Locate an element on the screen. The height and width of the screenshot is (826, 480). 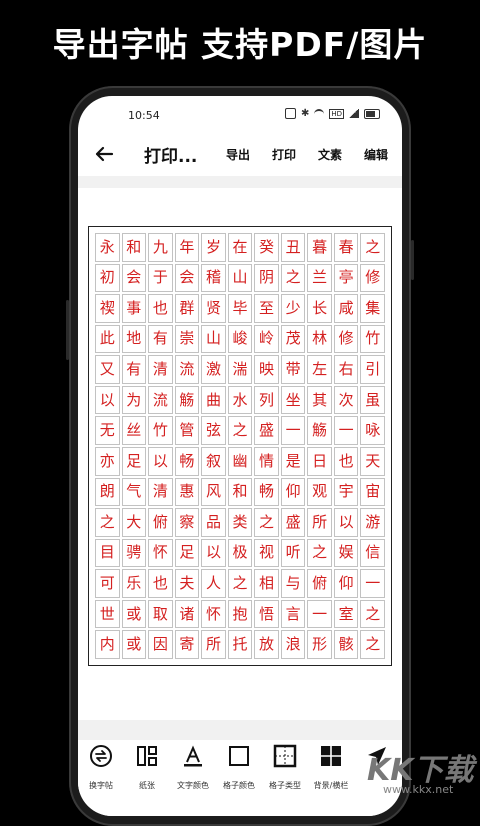
copybook-cell: 流 is located at coordinates (187, 369).